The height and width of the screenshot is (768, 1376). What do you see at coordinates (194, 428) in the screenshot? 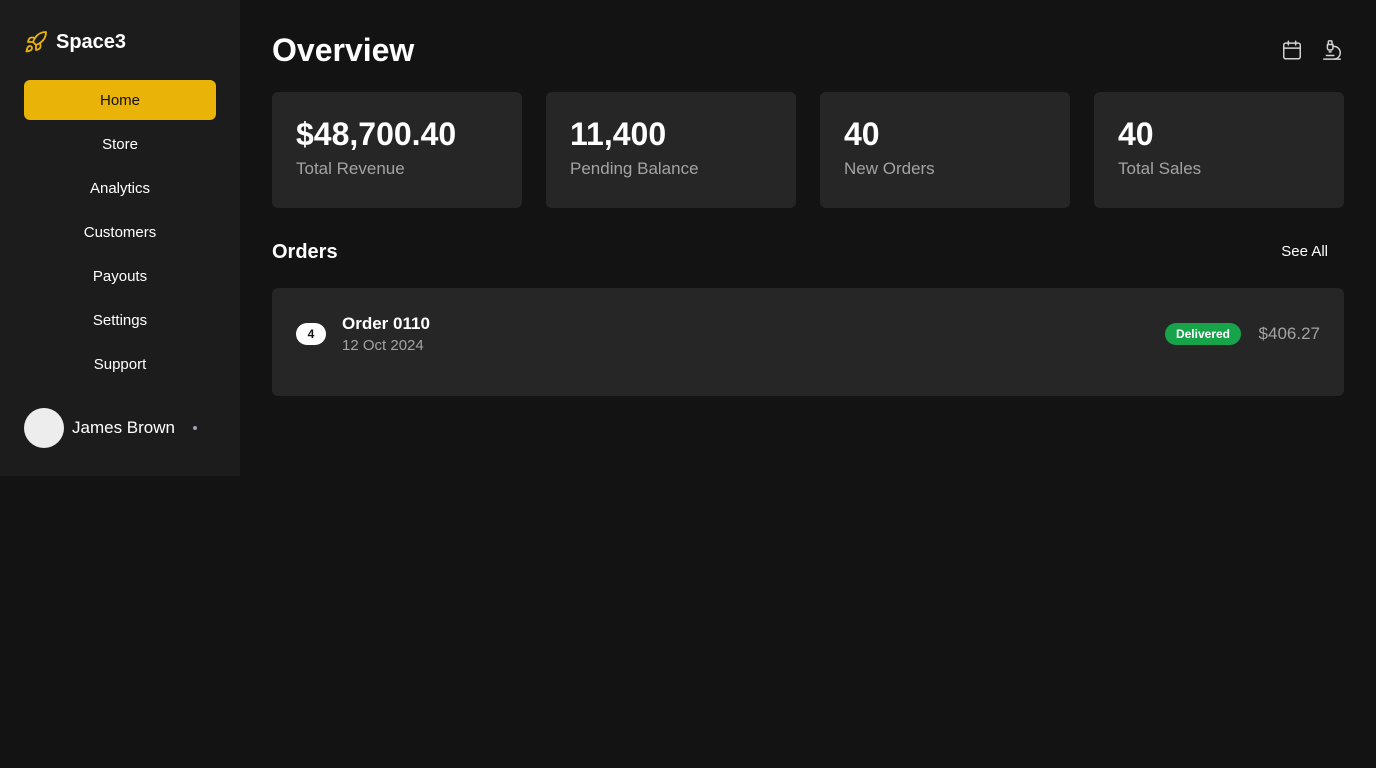
I see `status-dot` at bounding box center [194, 428].